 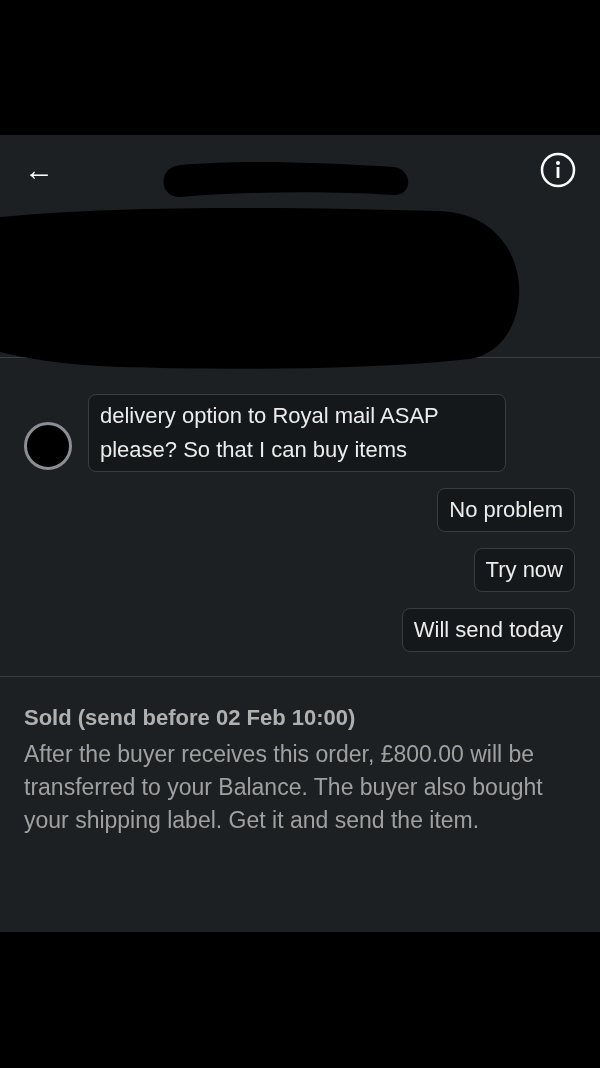 What do you see at coordinates (39, 170) in the screenshot?
I see `back-icon: ←` at bounding box center [39, 170].